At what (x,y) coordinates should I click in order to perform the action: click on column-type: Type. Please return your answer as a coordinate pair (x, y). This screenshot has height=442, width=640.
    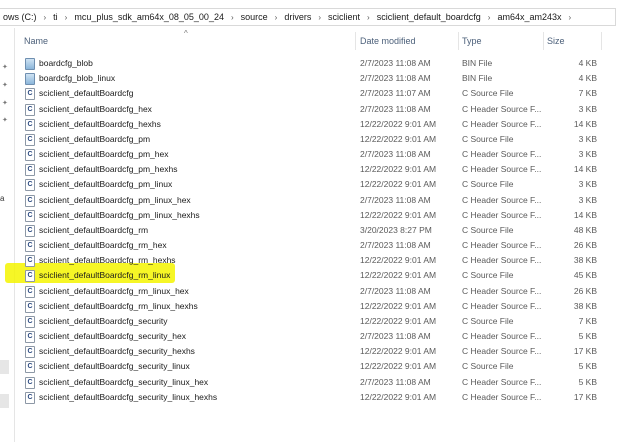
    Looking at the image, I should click on (472, 41).